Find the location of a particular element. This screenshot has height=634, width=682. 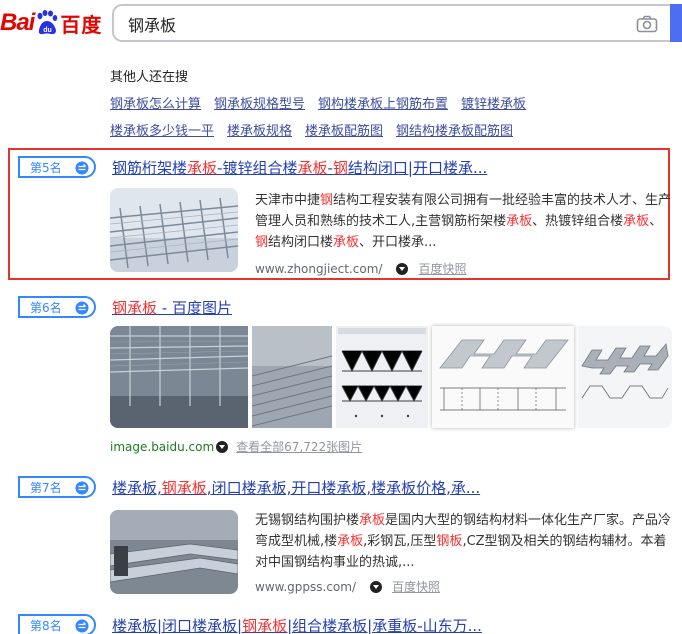

result-source: www.zhongjiect.com/ 百度快照 is located at coordinates (360, 268).